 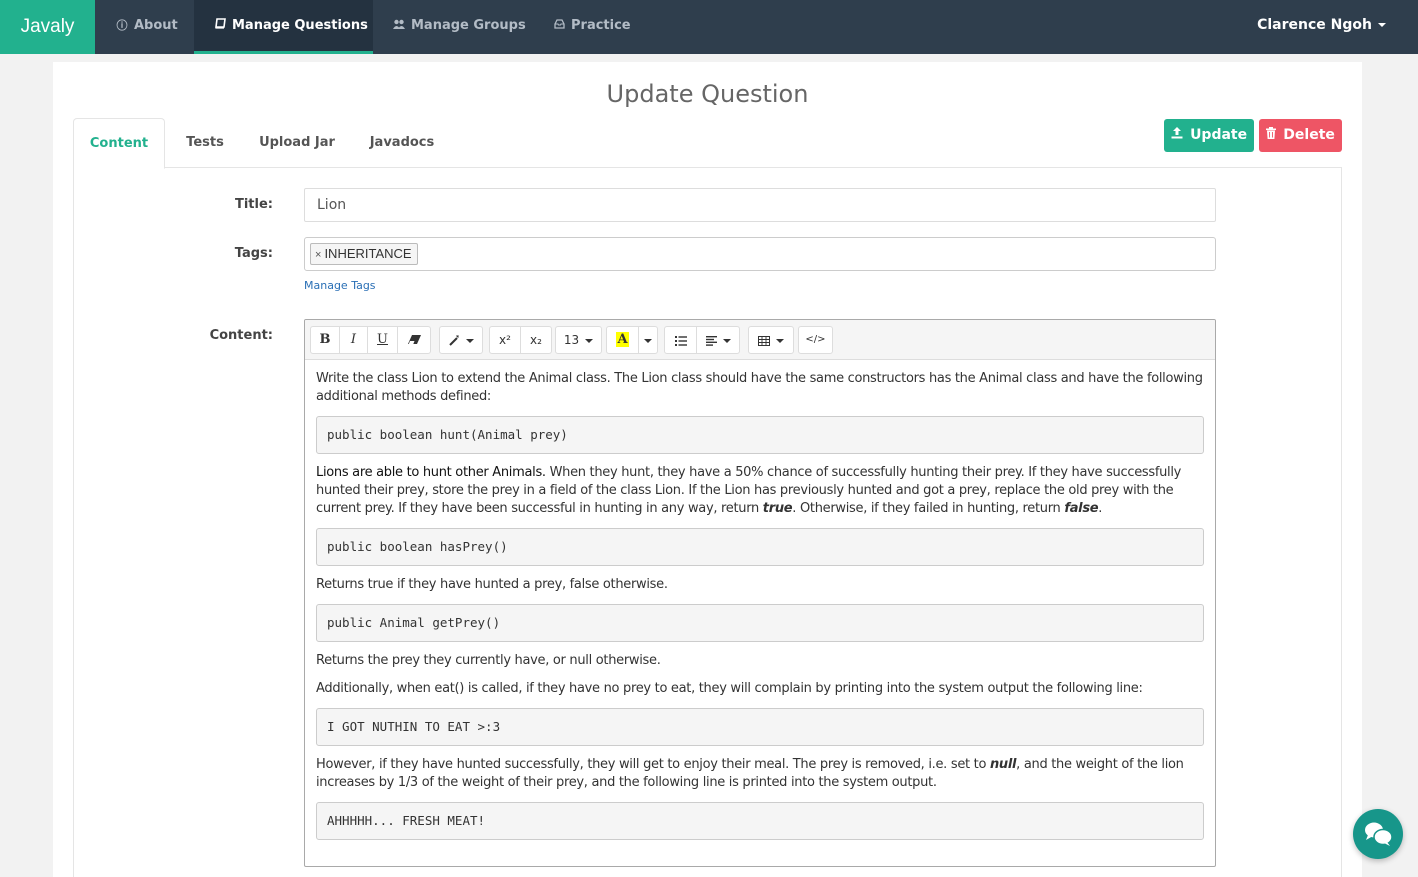 I want to click on font-size-value: 13, so click(x=571, y=340).